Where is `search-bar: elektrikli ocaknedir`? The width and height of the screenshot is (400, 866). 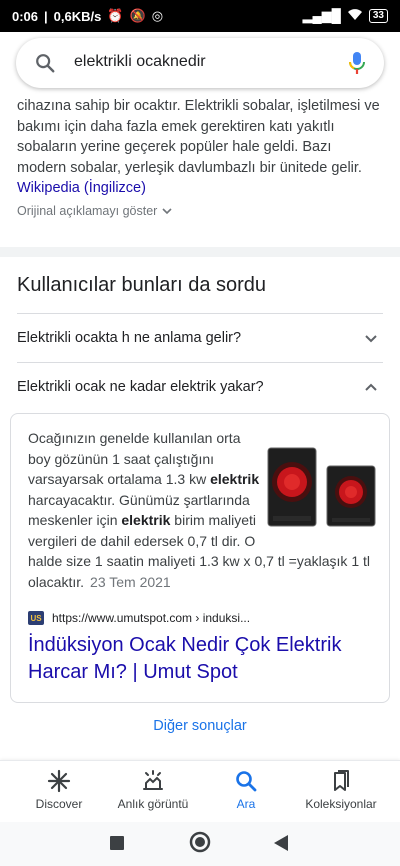
search-bar: elektrikli ocaknedir is located at coordinates (200, 63).